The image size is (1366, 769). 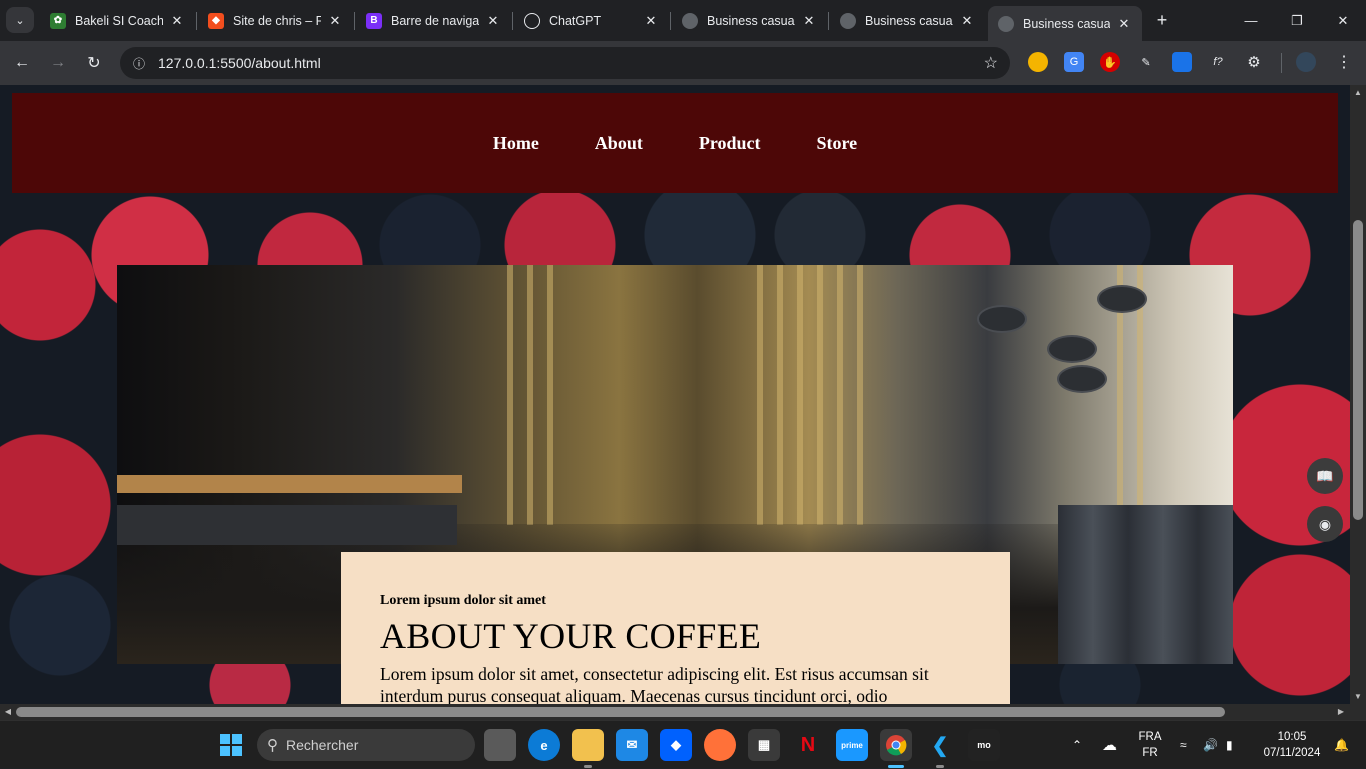 What do you see at coordinates (1210, 745) in the screenshot?
I see `volume-icon: 🔊` at bounding box center [1210, 745].